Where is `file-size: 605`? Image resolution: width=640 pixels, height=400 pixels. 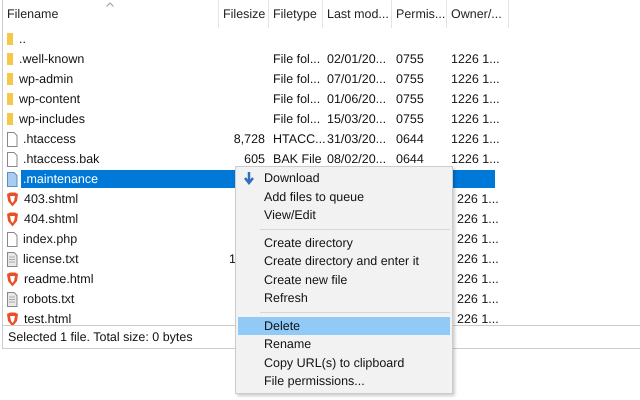 file-size: 605 is located at coordinates (254, 159).